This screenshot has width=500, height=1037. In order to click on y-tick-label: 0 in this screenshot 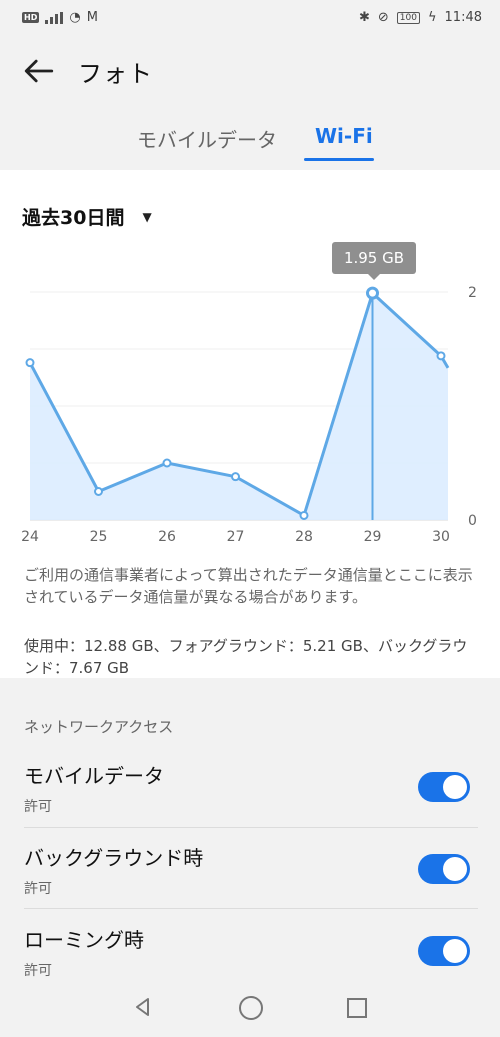, I will do `click(472, 521)`.